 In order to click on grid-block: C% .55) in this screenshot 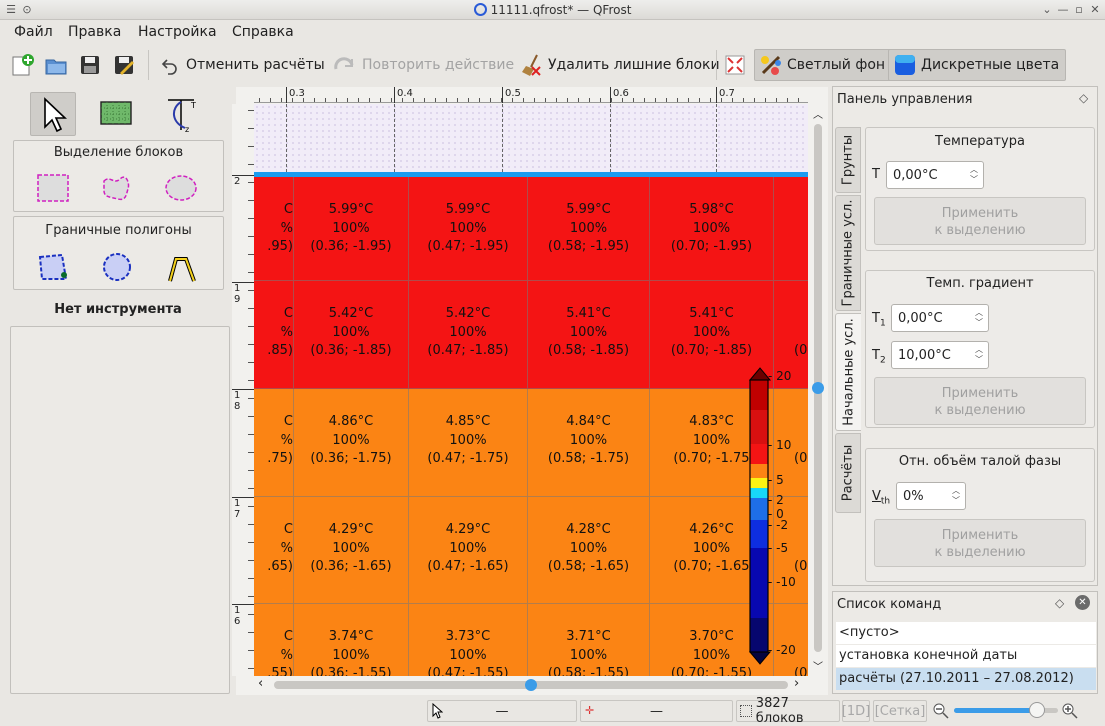, I will do `click(274, 640)`.